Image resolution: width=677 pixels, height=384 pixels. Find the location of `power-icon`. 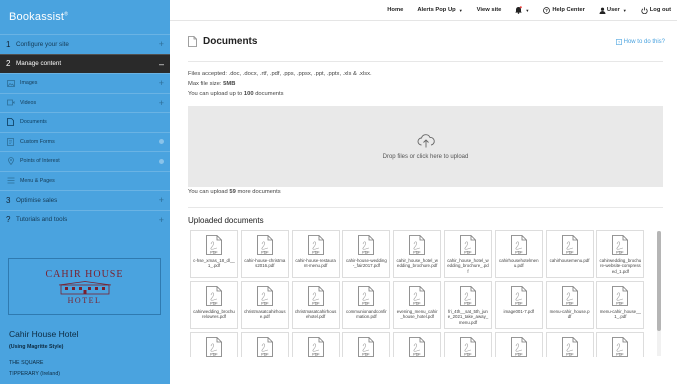

power-icon is located at coordinates (644, 10).